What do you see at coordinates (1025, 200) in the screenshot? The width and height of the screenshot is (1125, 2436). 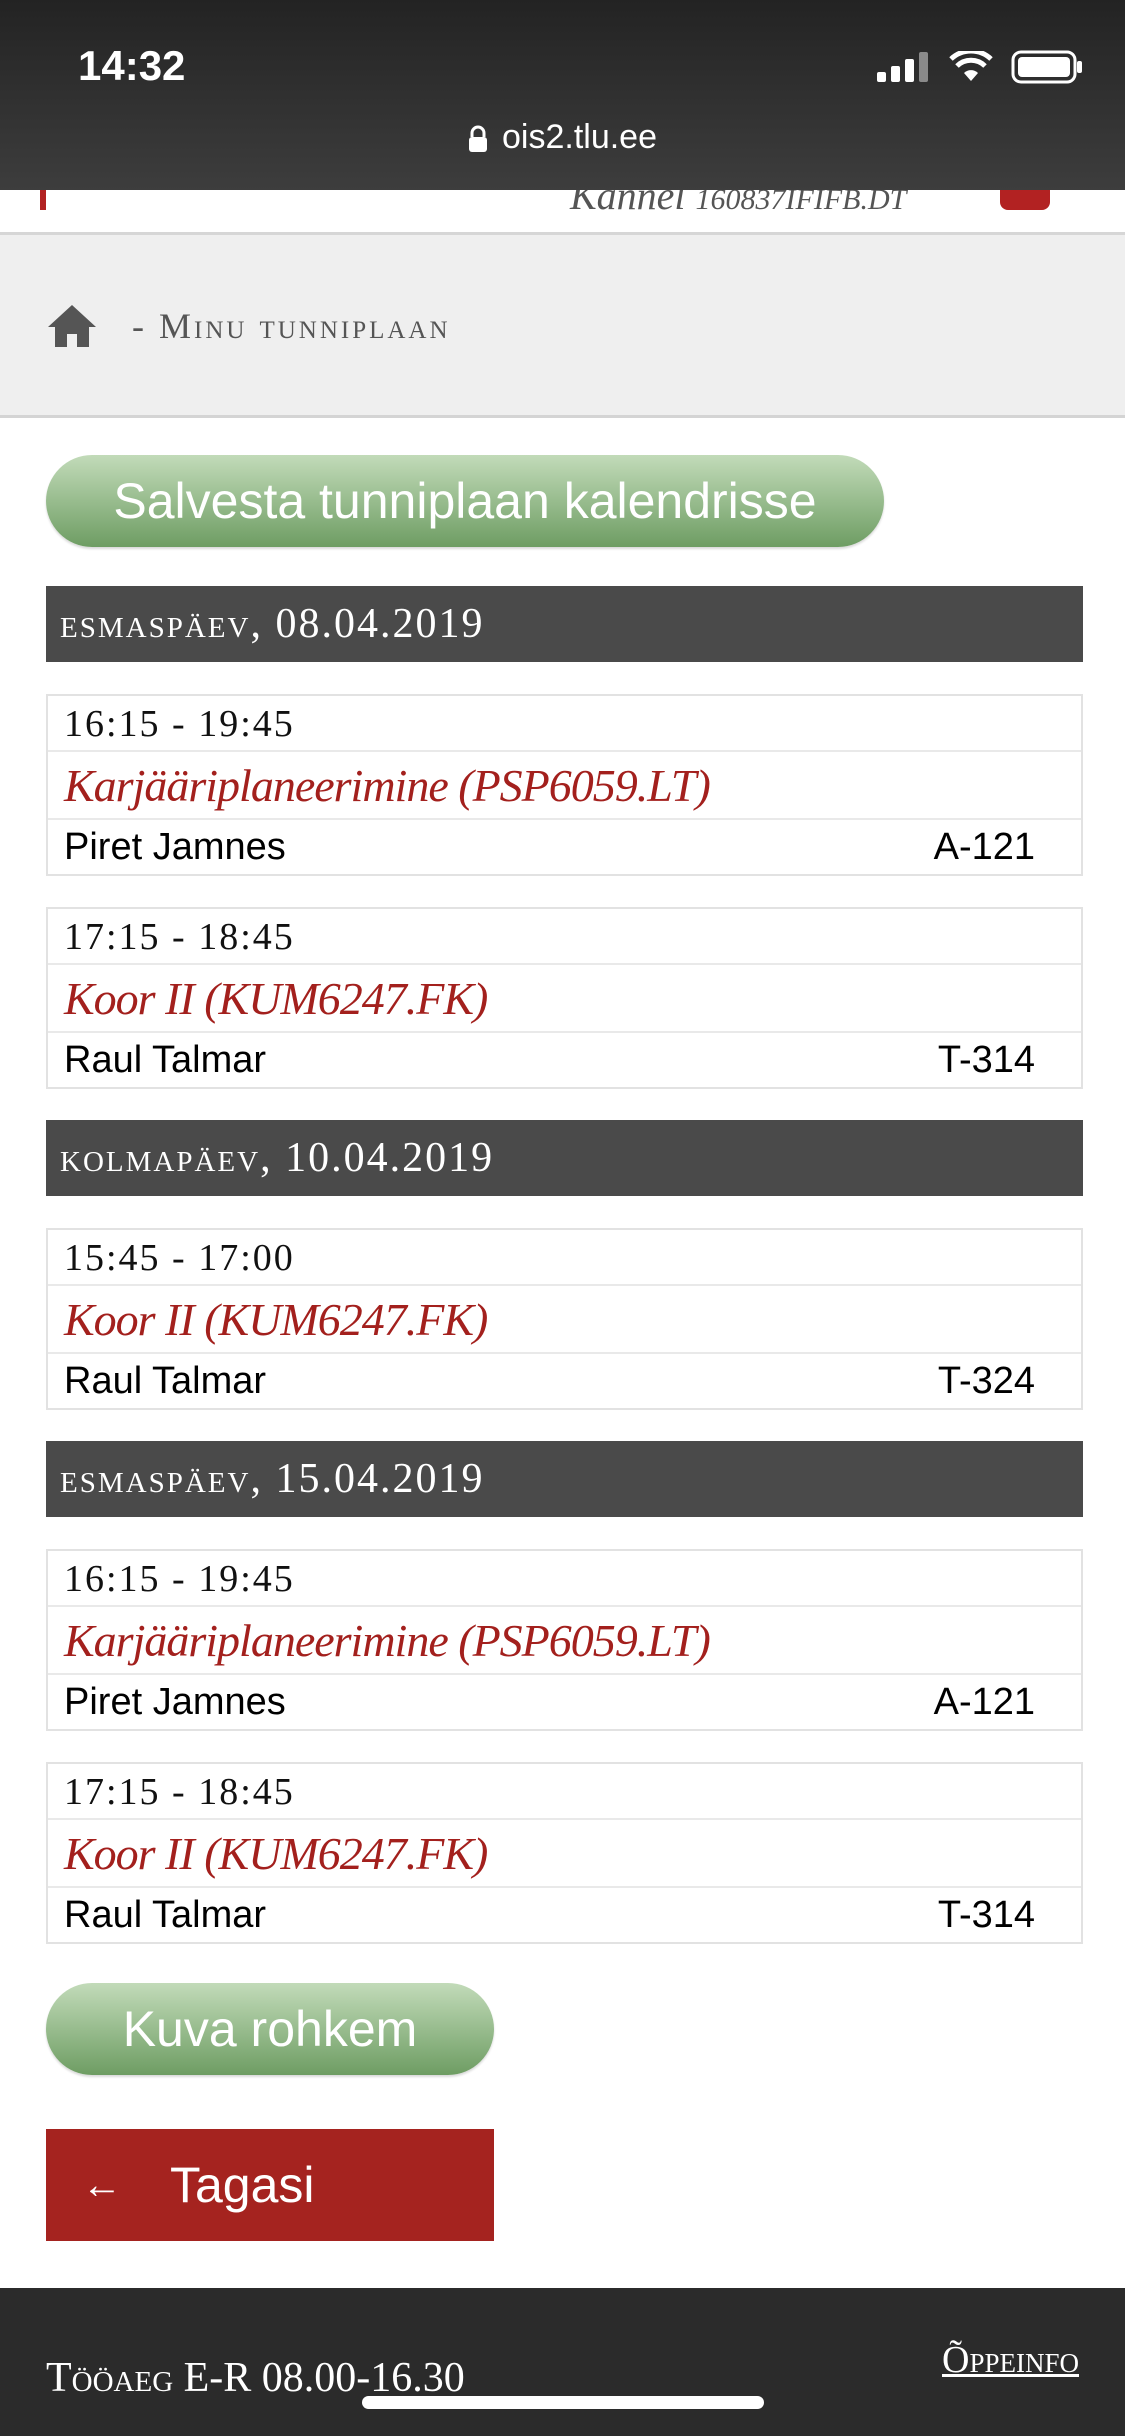 I see `menu-button` at bounding box center [1025, 200].